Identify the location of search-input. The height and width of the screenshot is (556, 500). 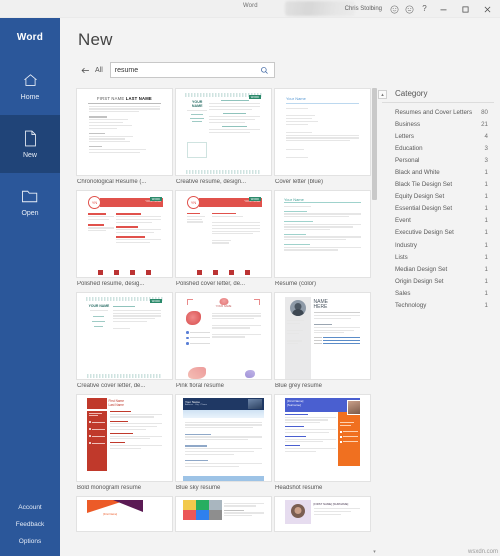
(187, 70).